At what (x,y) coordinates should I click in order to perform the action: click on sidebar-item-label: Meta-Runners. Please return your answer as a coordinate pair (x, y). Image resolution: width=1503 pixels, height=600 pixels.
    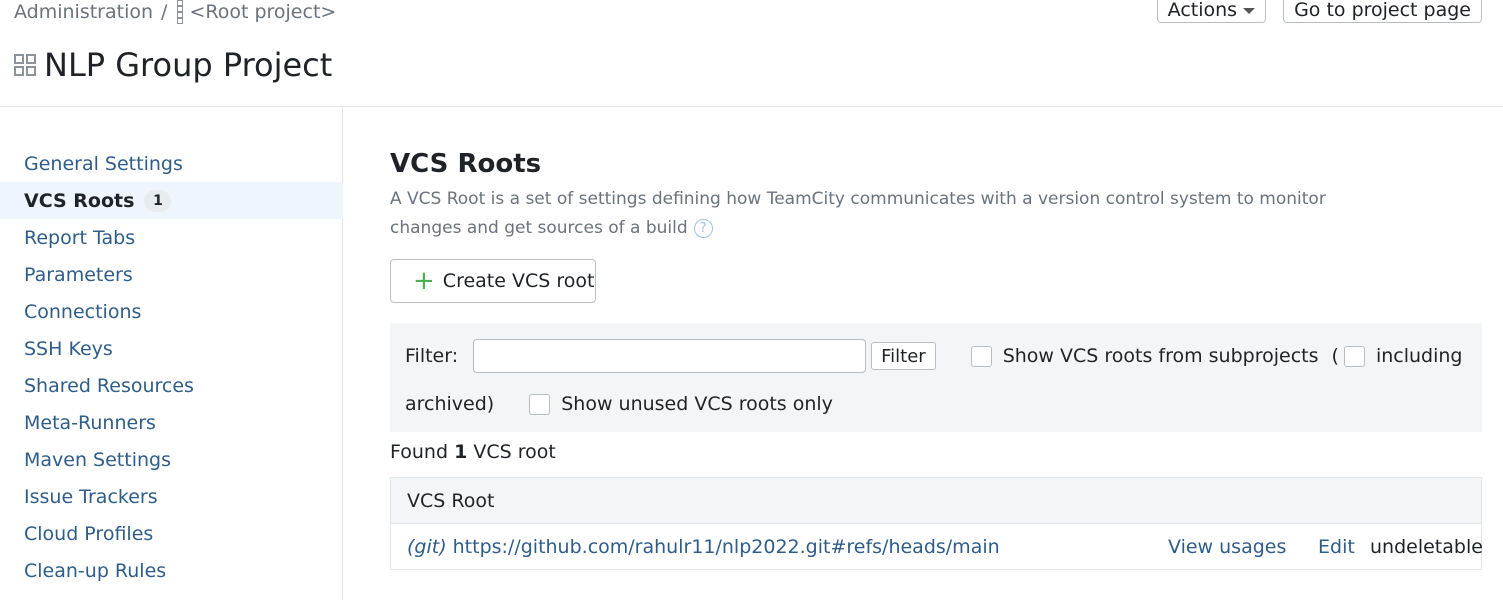
    Looking at the image, I should click on (90, 422).